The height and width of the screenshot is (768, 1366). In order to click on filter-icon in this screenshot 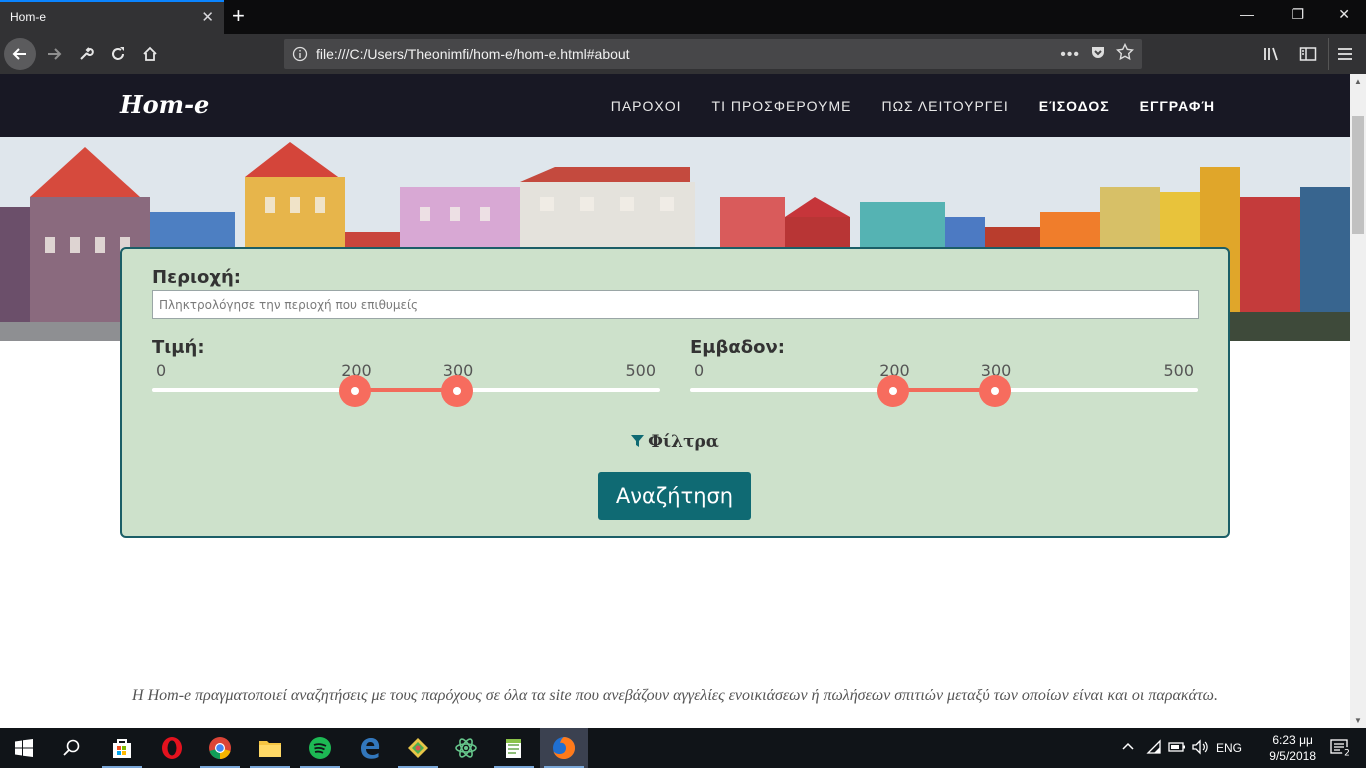, I will do `click(638, 441)`.